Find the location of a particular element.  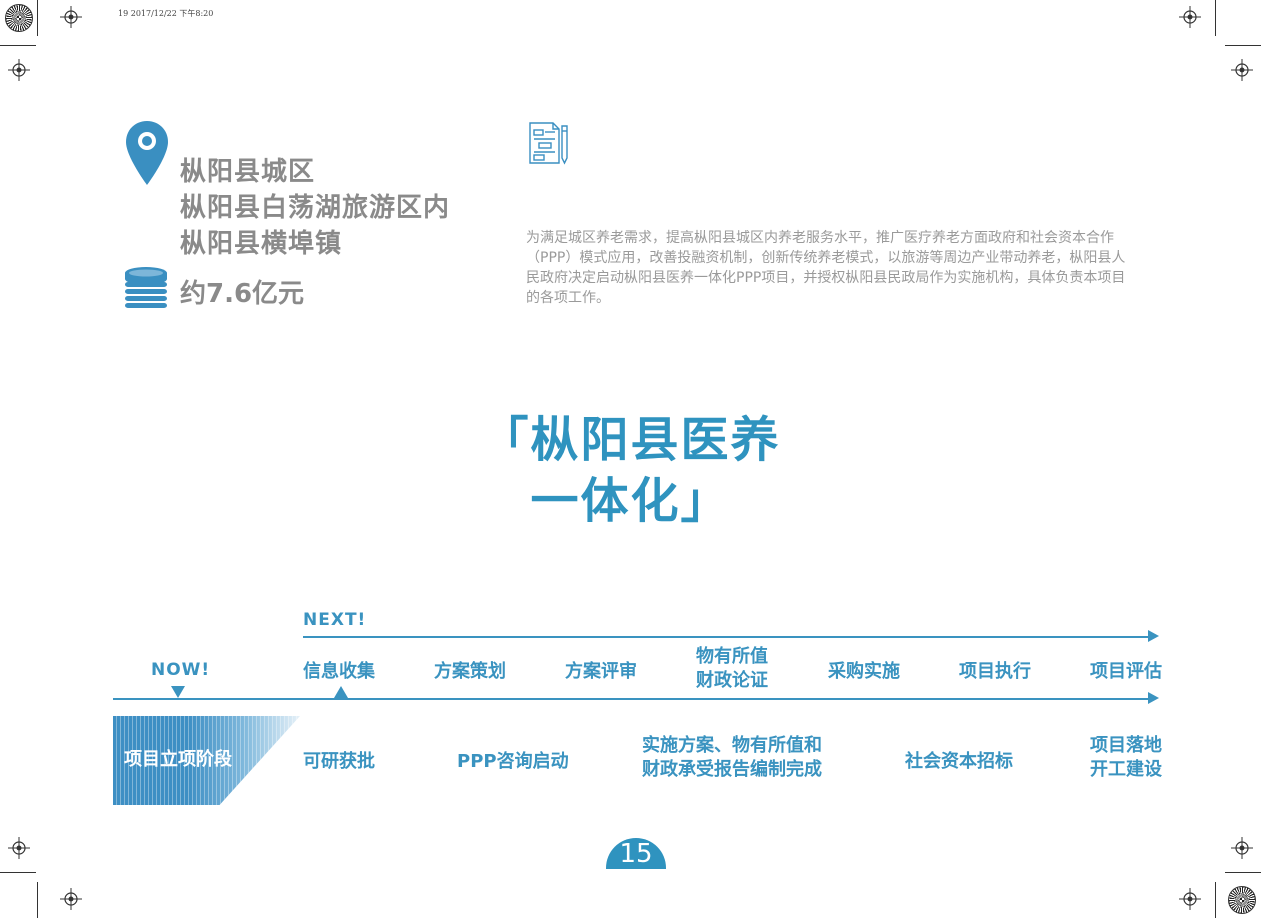

current-phase-label: 项目立项阶段 is located at coordinates (178, 759).